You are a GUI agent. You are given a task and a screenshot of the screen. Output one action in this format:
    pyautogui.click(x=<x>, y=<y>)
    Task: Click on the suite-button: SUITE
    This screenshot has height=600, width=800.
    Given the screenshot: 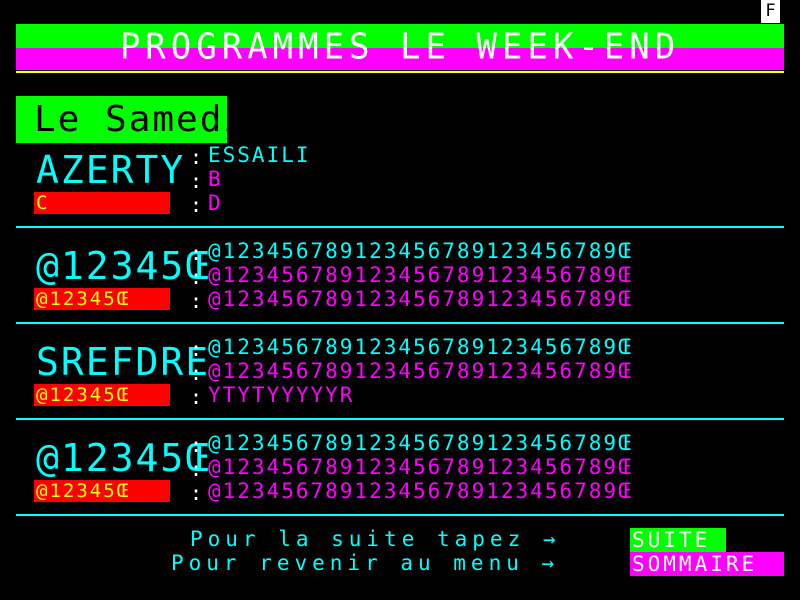 What is the action you would take?
    pyautogui.click(x=678, y=540)
    